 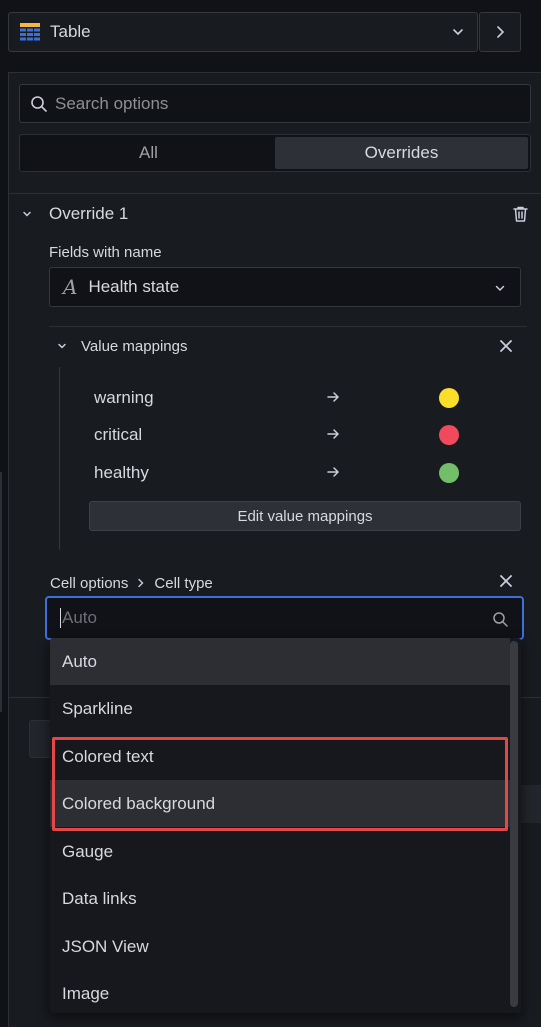 I want to click on option-gauge: Gauge, so click(x=280, y=851).